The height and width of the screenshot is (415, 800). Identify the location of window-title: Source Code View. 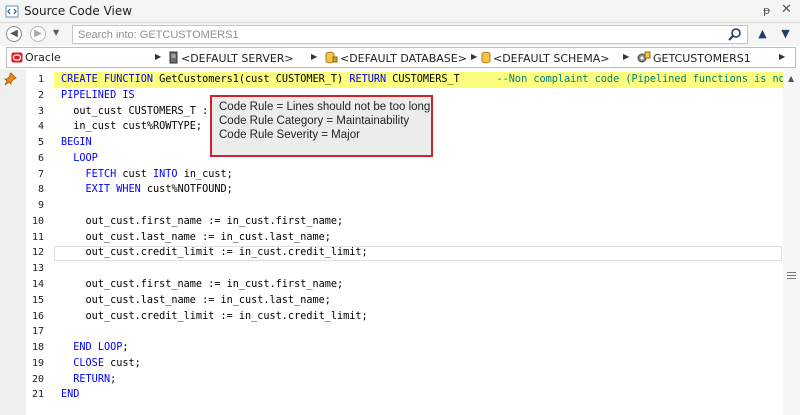
(78, 11).